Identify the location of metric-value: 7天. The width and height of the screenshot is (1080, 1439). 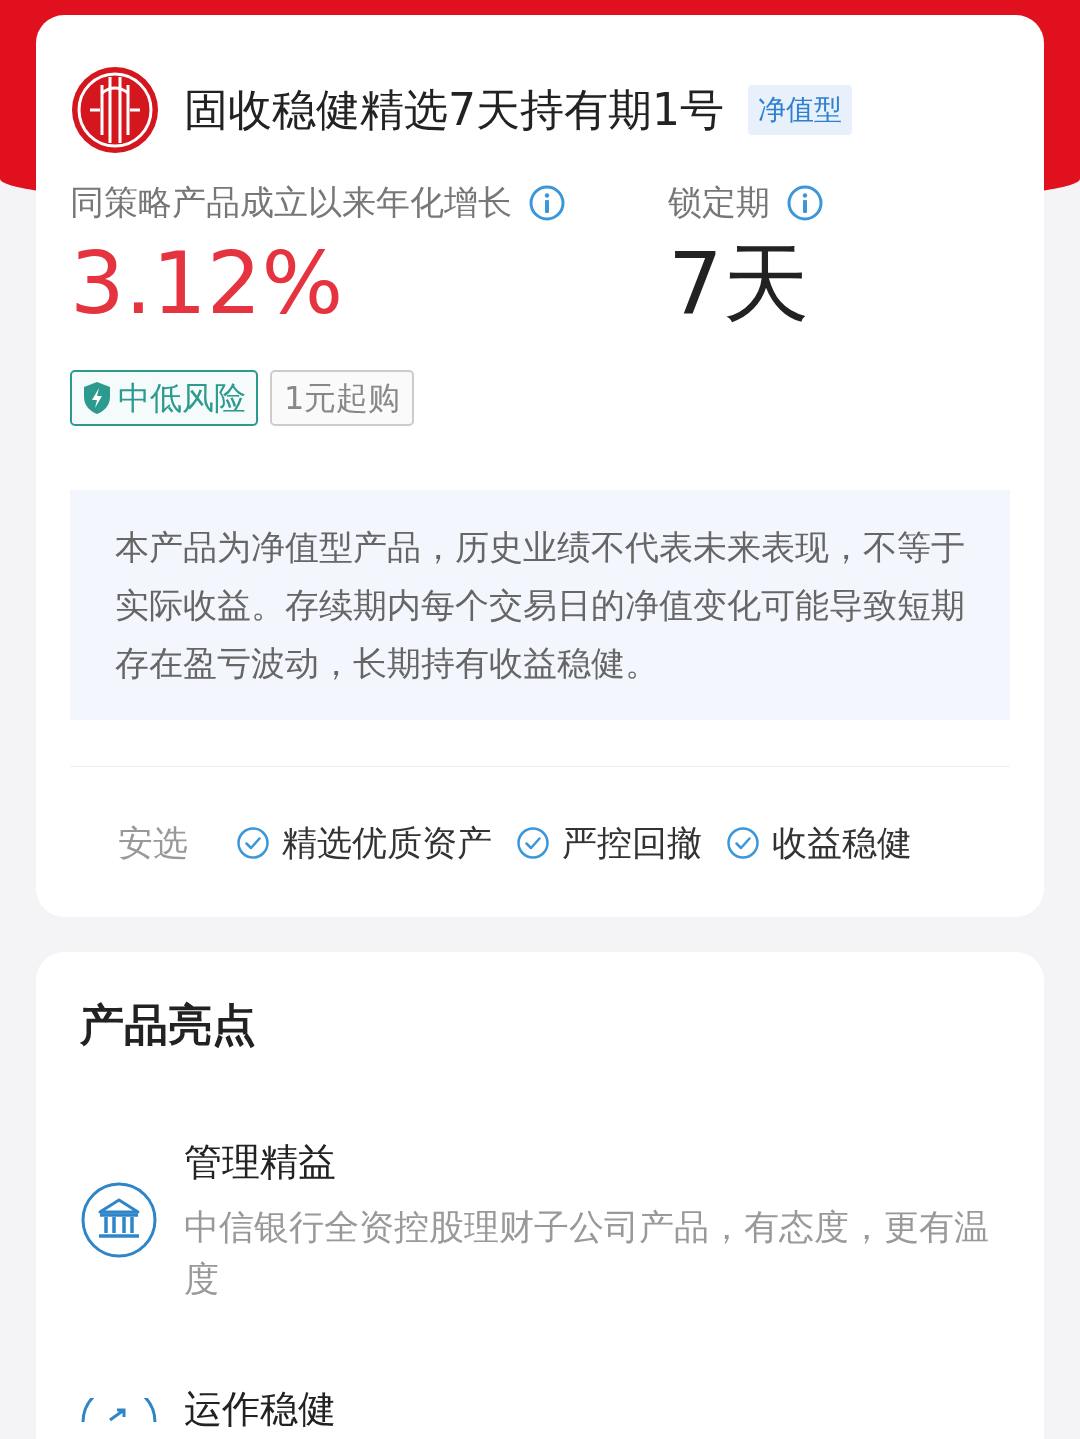
(739, 283).